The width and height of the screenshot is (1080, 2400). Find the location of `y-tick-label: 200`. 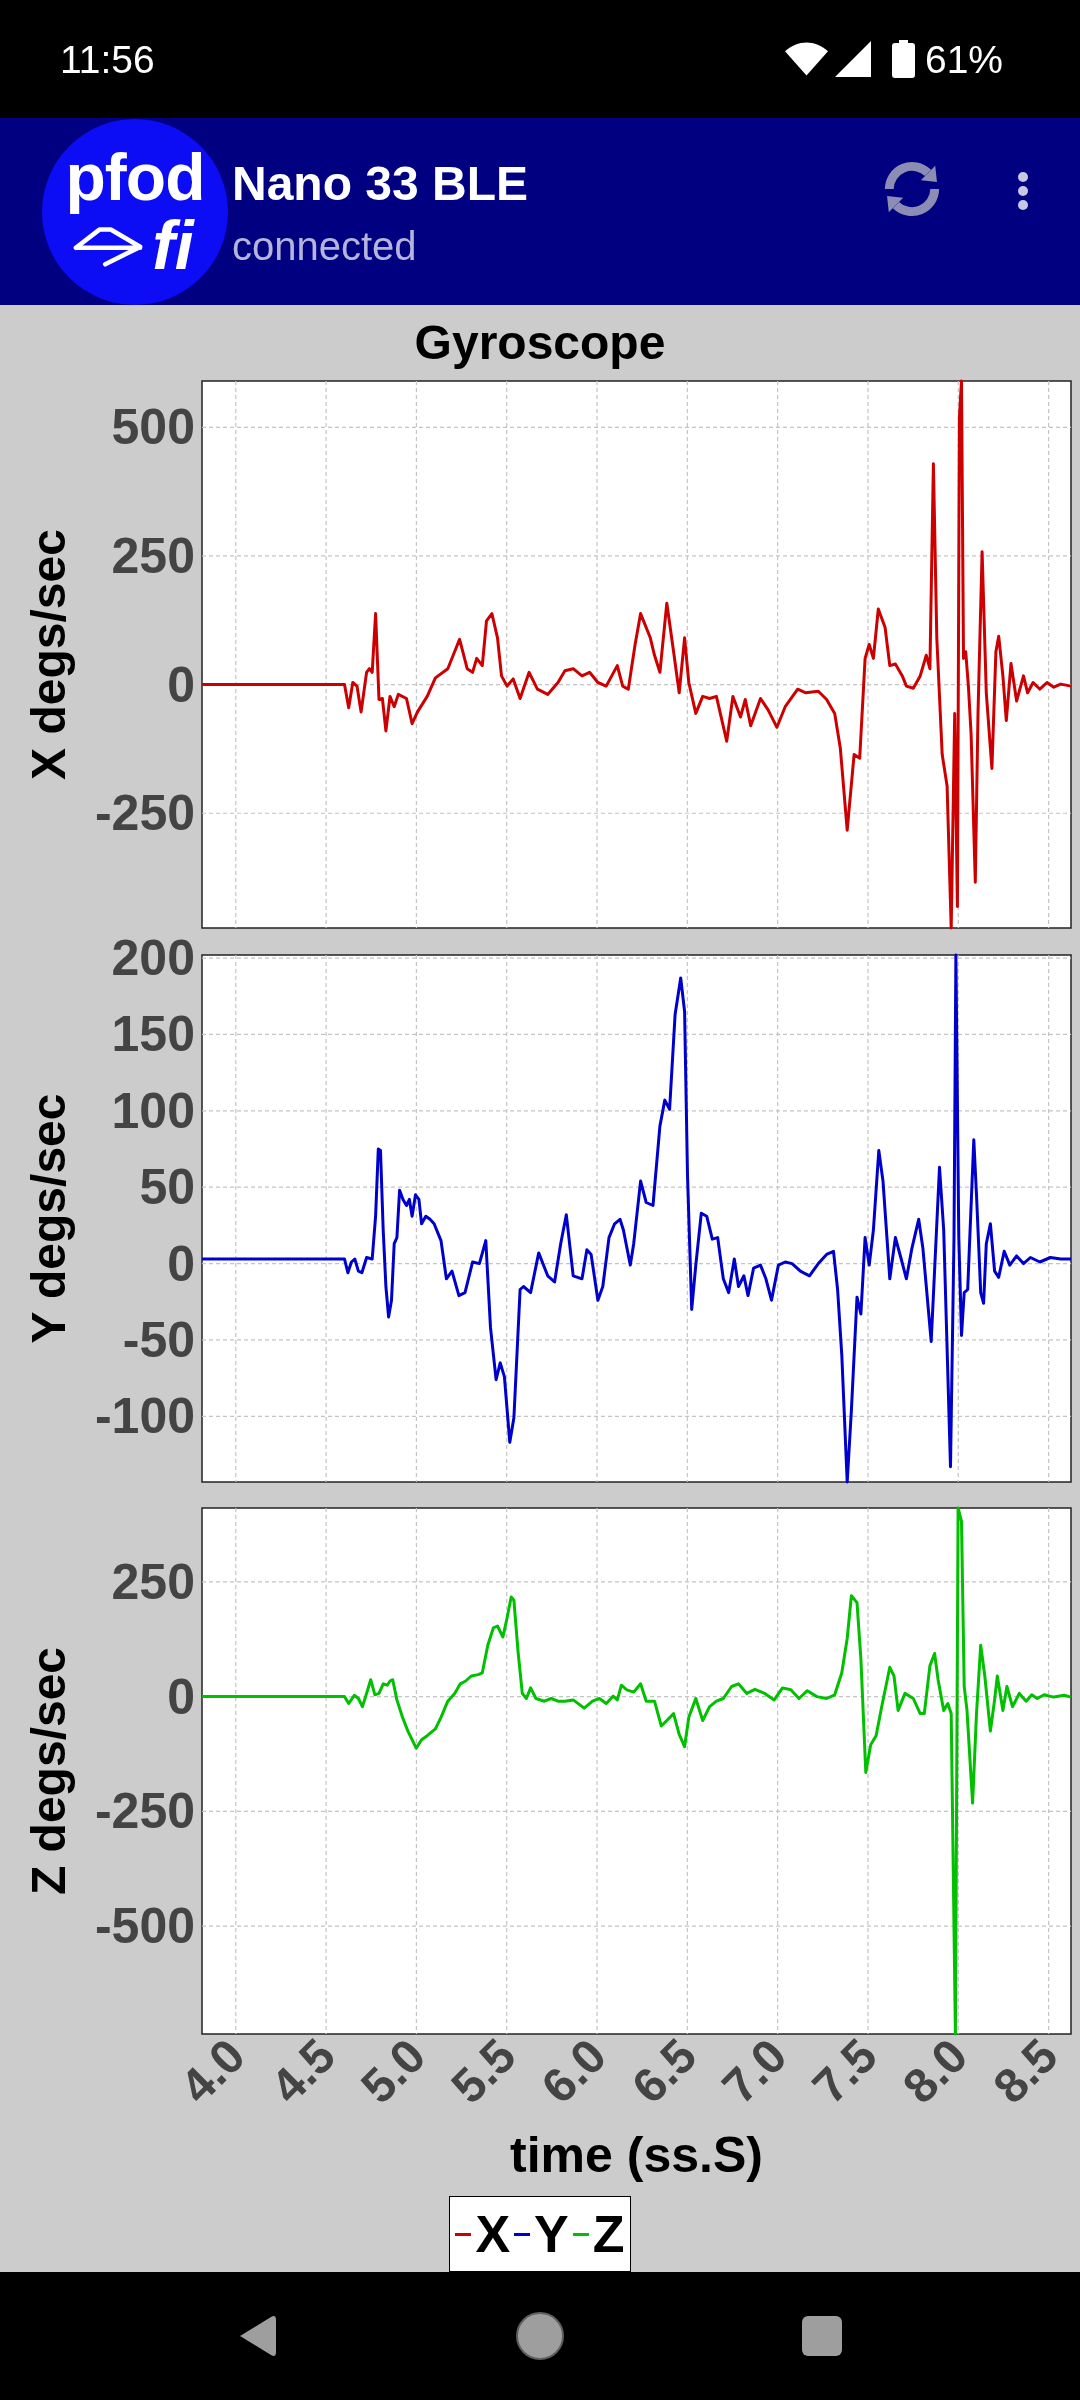

y-tick-label: 200 is located at coordinates (153, 958).